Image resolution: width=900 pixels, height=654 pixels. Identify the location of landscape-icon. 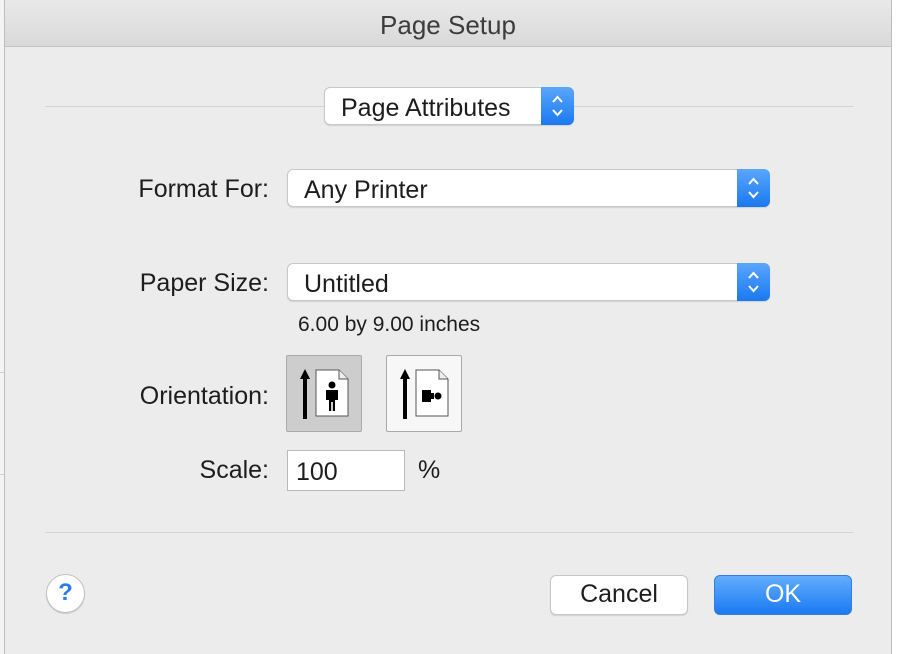
(424, 394).